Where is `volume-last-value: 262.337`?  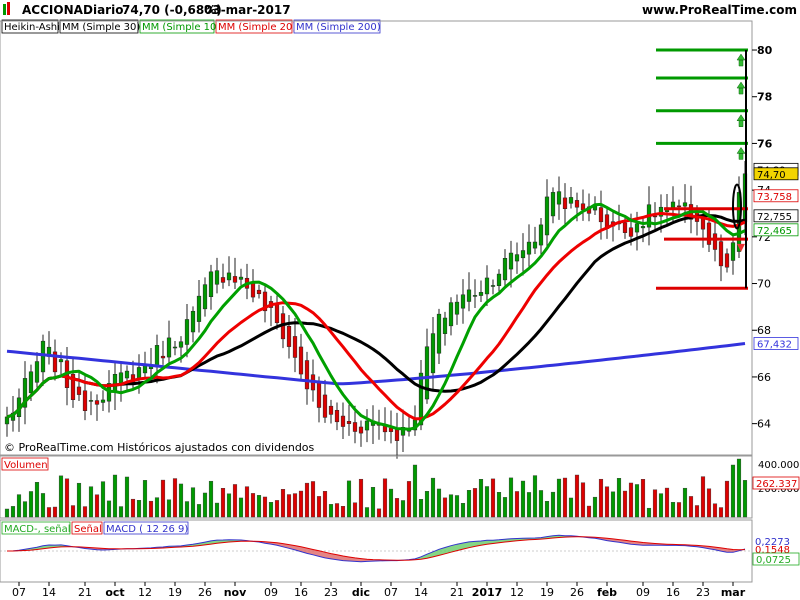
volume-last-value: 262.337 is located at coordinates (776, 484).